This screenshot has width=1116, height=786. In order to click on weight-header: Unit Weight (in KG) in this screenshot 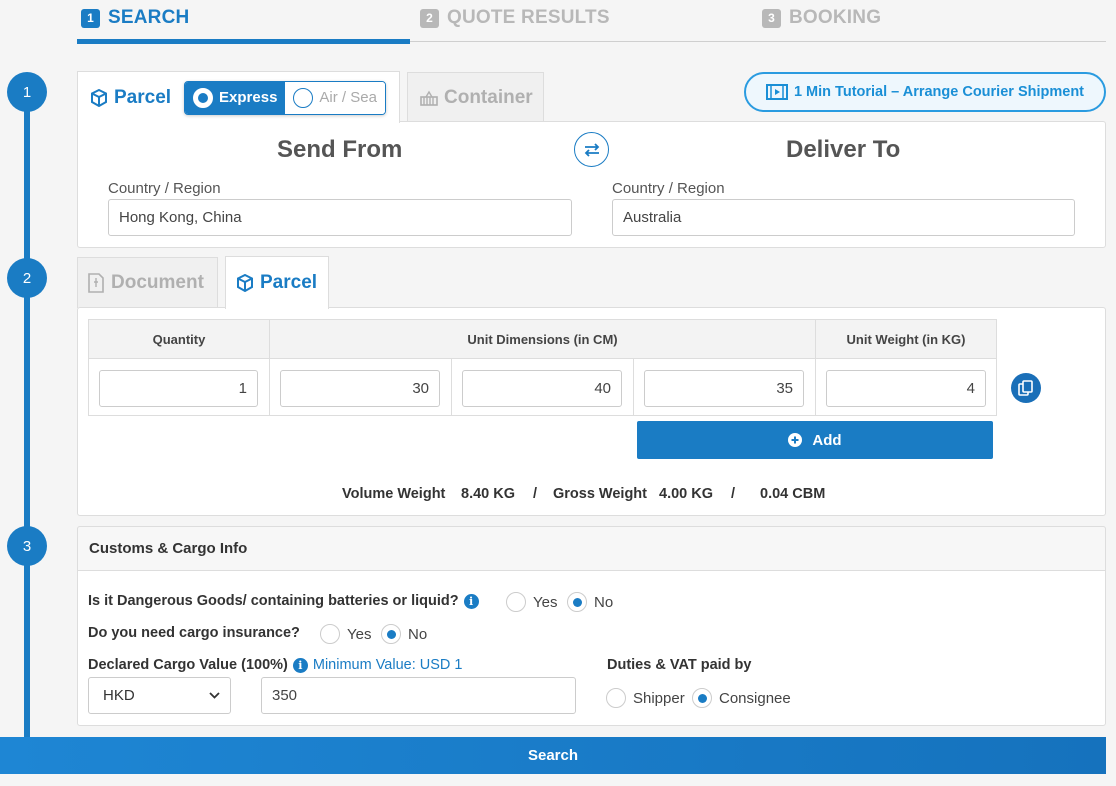, I will do `click(906, 339)`.